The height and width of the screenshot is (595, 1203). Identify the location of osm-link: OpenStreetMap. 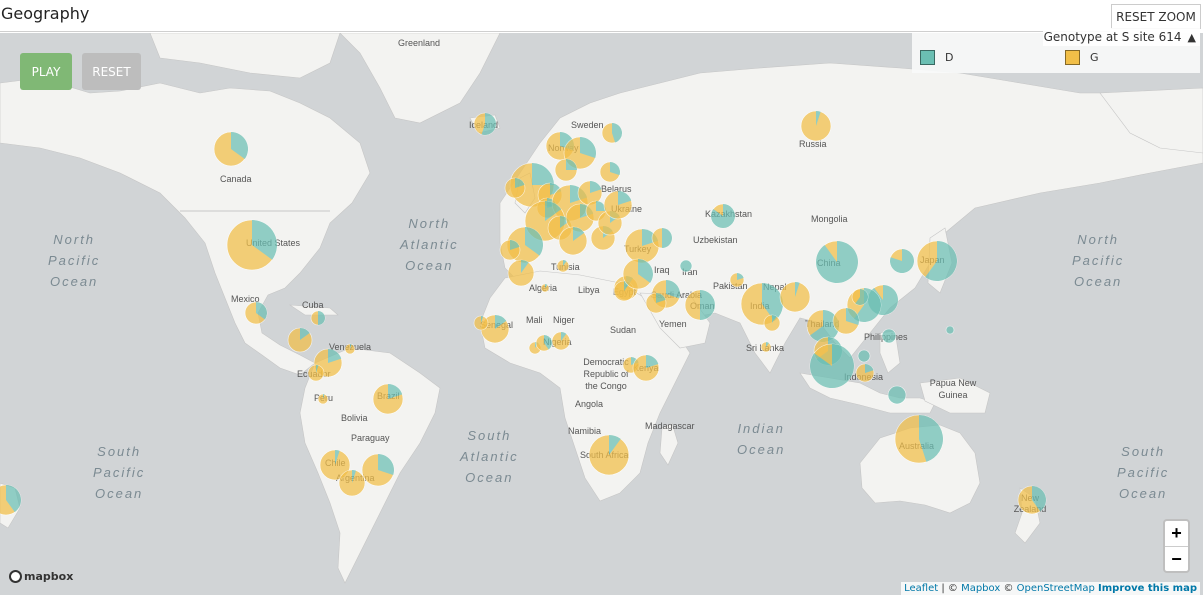
(1056, 588).